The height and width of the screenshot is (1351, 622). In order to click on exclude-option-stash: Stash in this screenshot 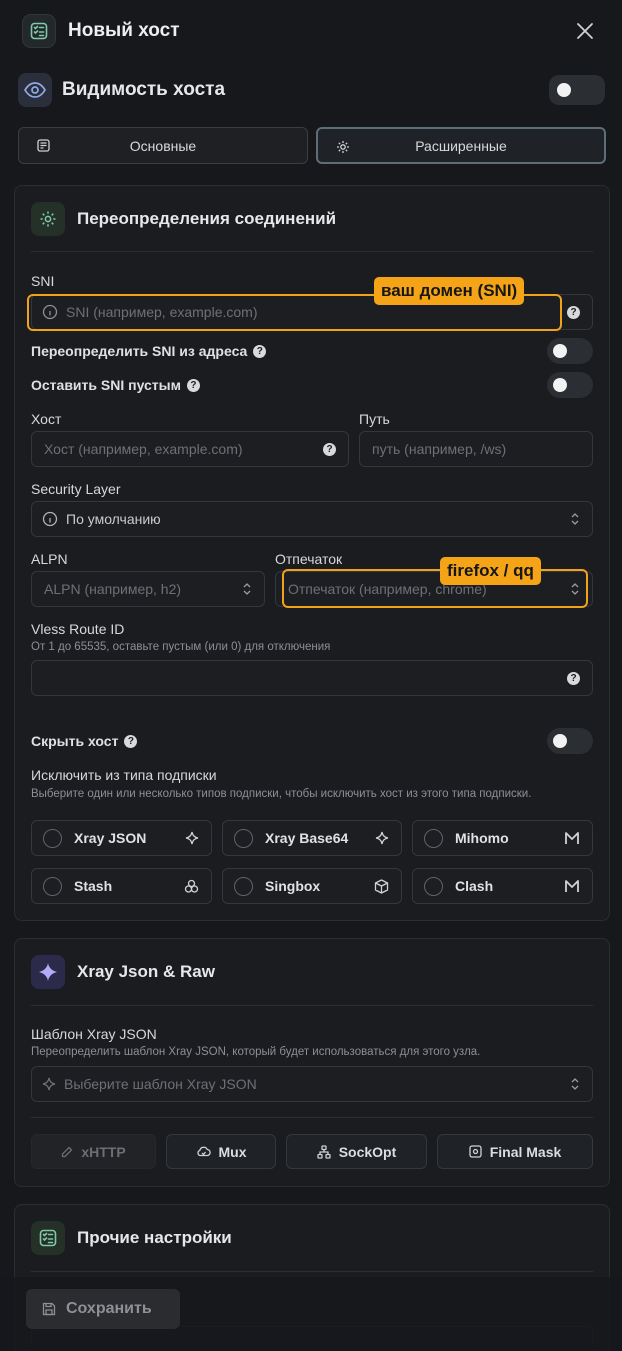, I will do `click(121, 886)`.